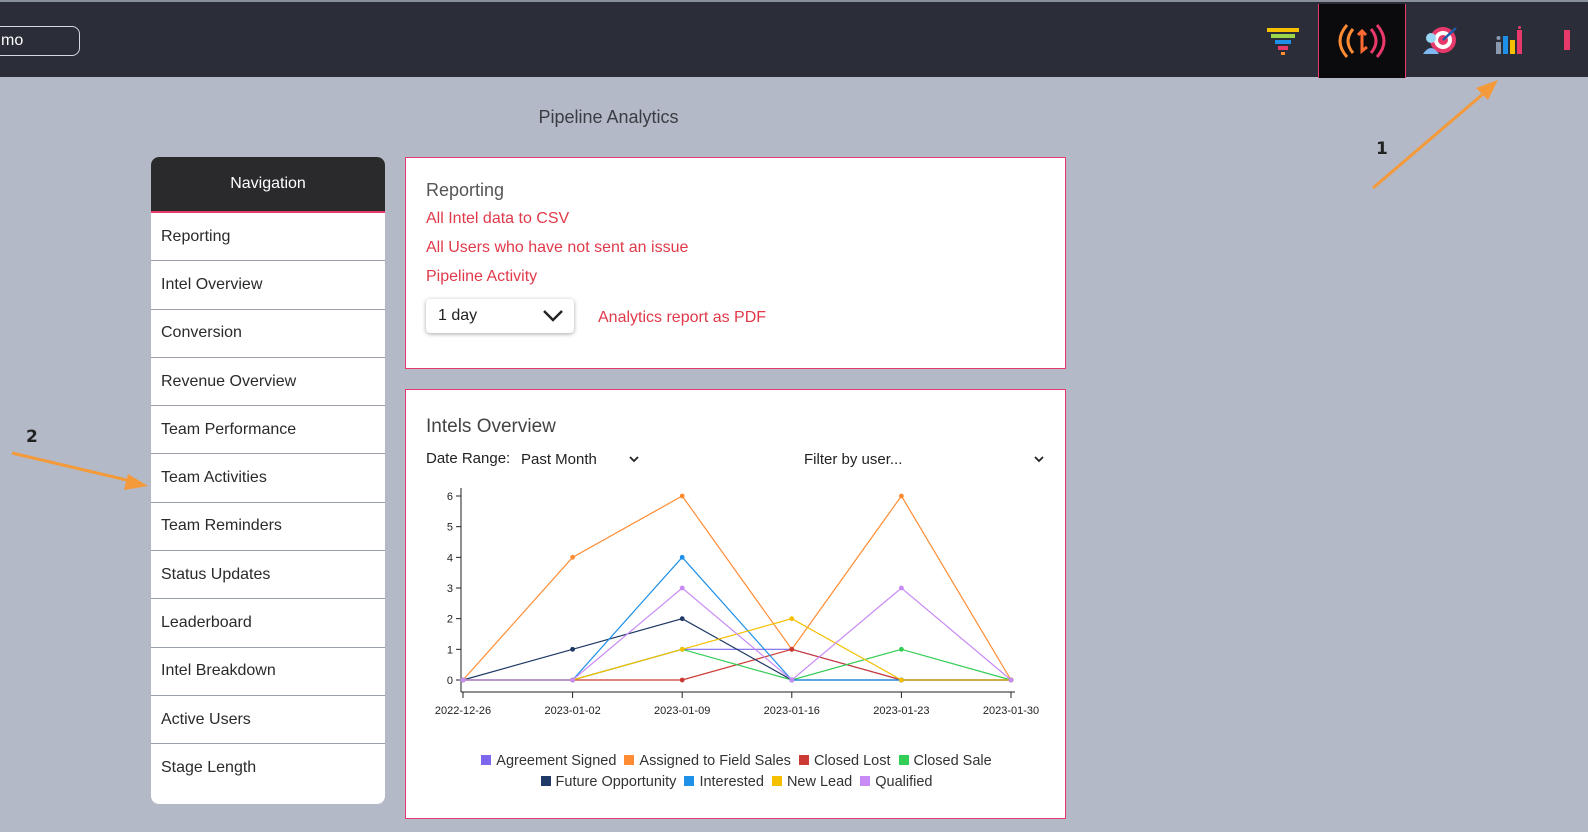 This screenshot has width=1588, height=832. What do you see at coordinates (1382, 149) in the screenshot?
I see `annotation-number-1: 1` at bounding box center [1382, 149].